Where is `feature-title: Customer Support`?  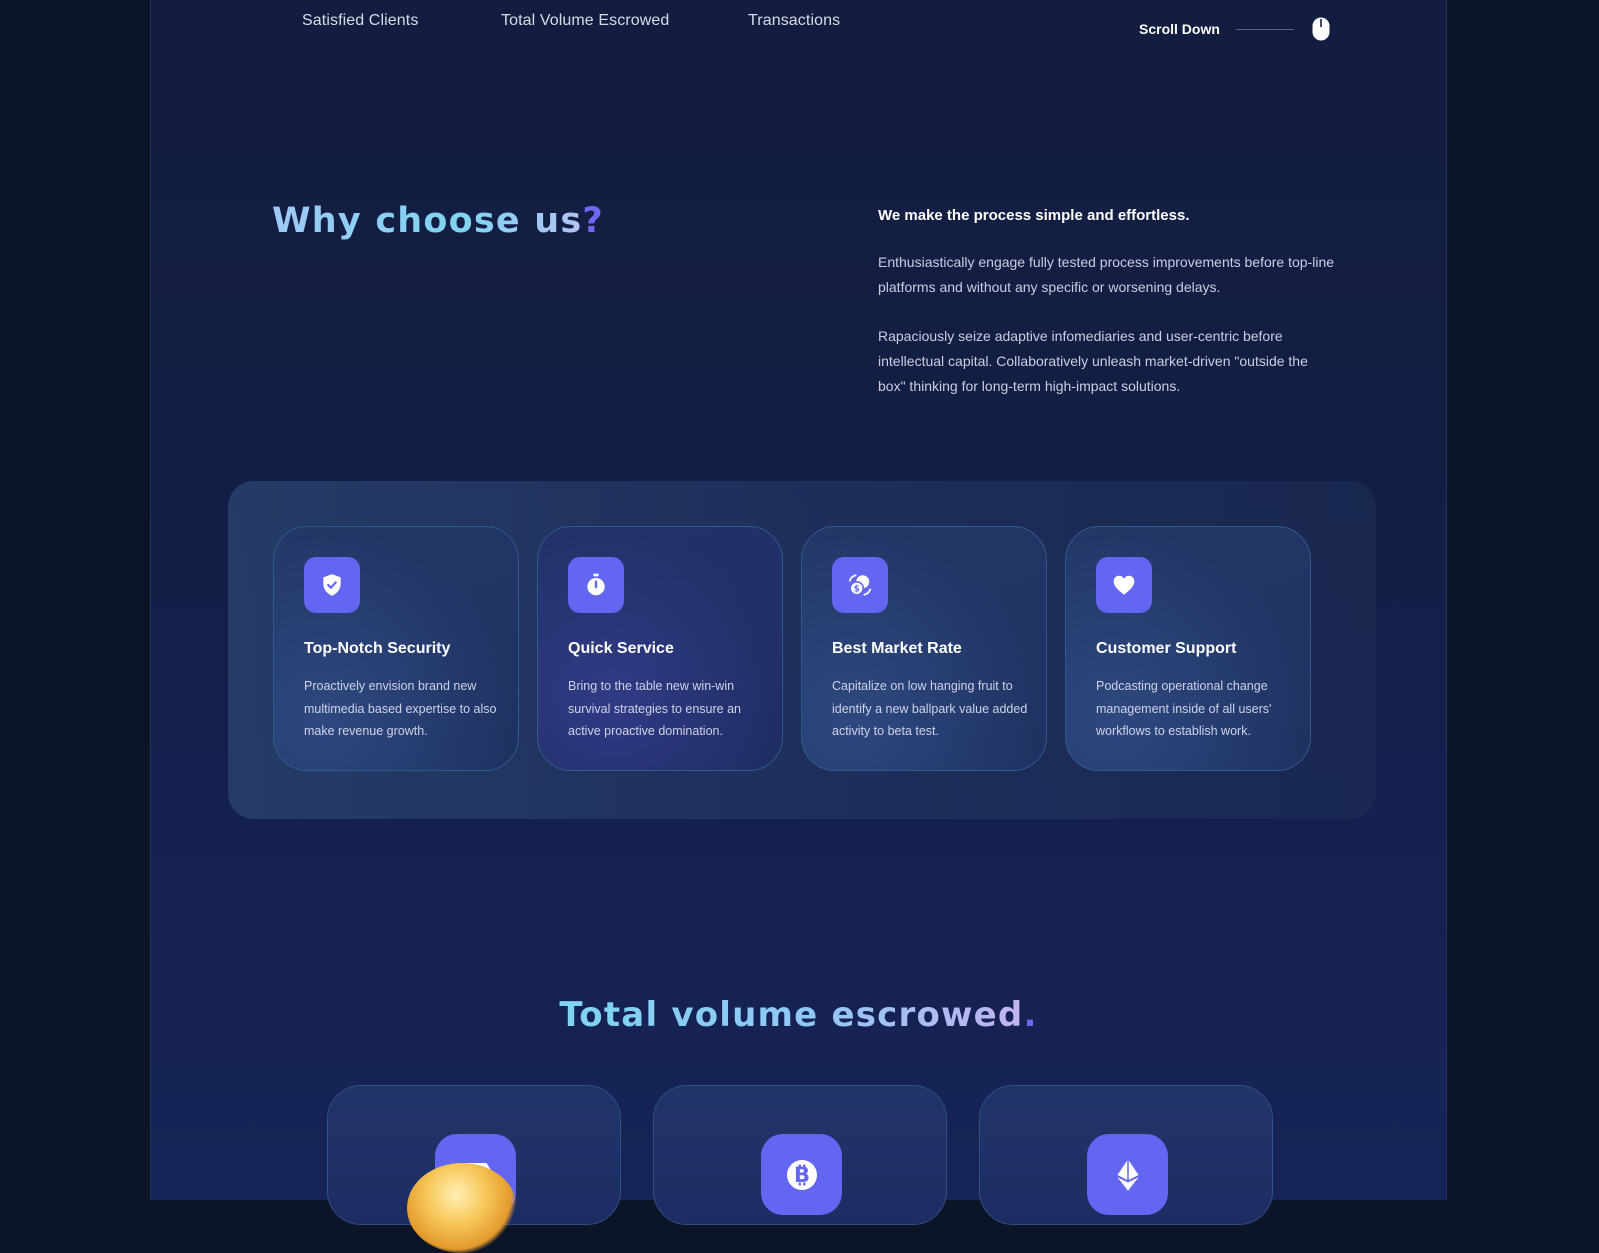
feature-title: Customer Support is located at coordinates (1166, 648).